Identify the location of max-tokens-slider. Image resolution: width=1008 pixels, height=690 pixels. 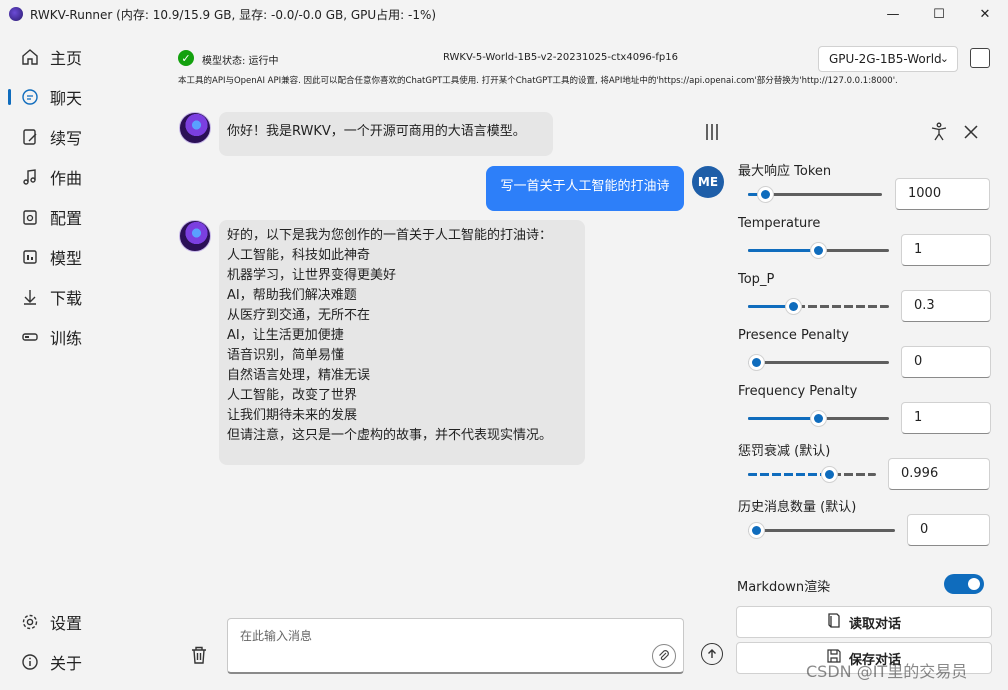
(815, 194).